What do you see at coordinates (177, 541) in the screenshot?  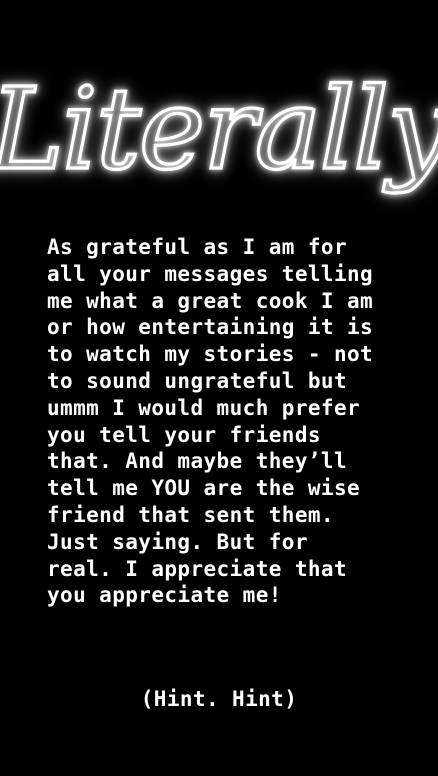 I see `body-line: Just saying. But for` at bounding box center [177, 541].